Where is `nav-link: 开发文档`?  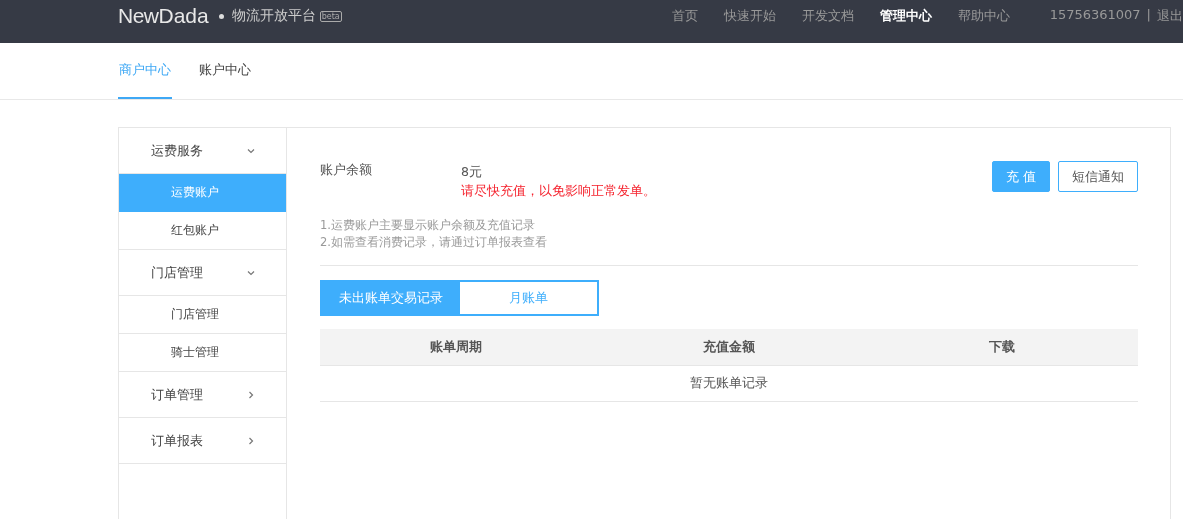 nav-link: 开发文档 is located at coordinates (827, 16).